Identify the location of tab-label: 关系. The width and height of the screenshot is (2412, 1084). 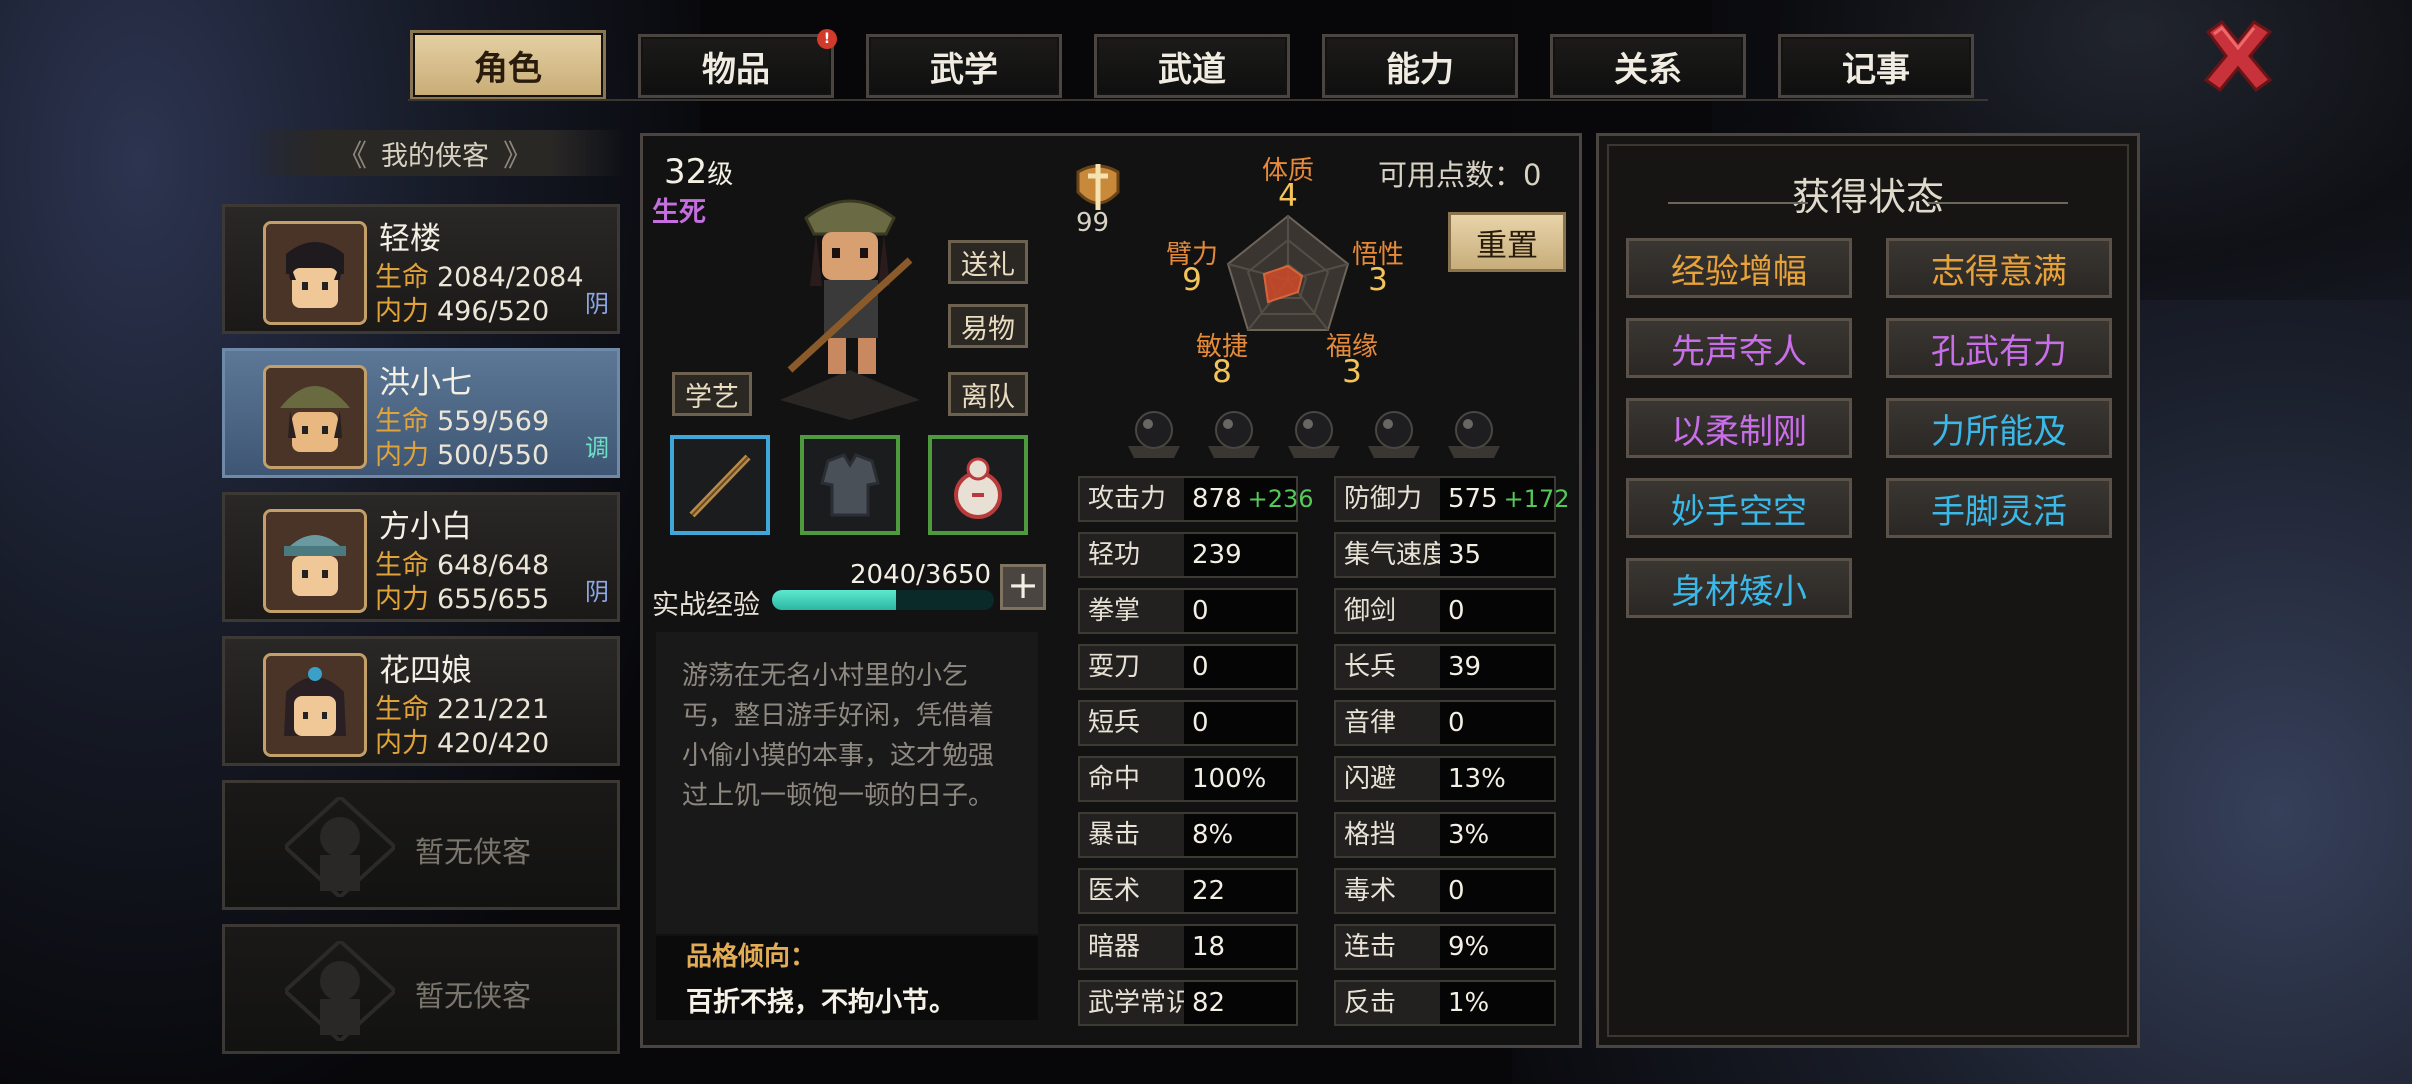
(1648, 69).